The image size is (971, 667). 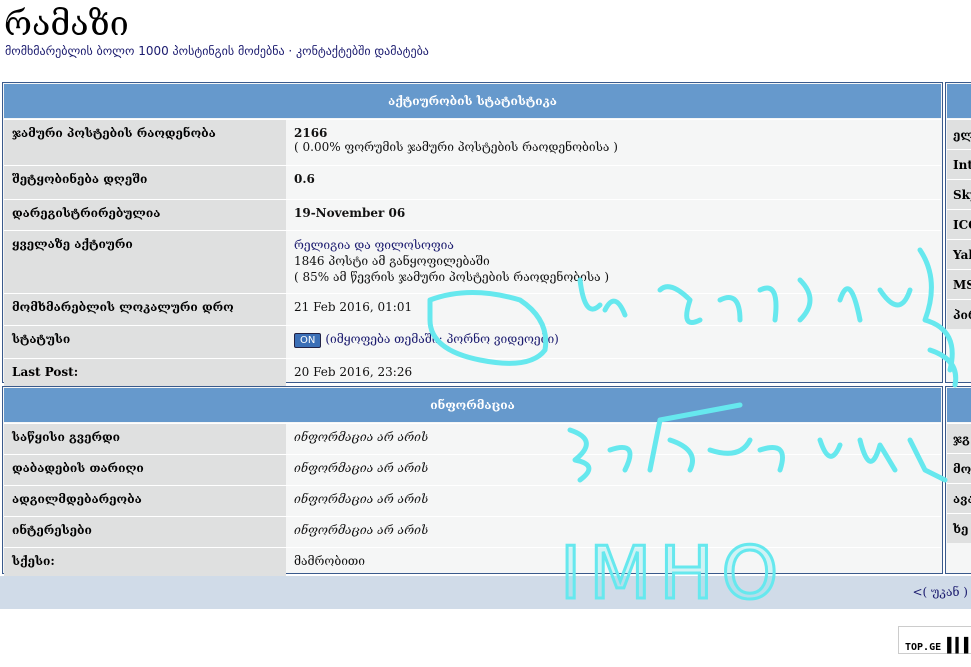 I want to click on row-label: ინტერესები, so click(x=145, y=532).